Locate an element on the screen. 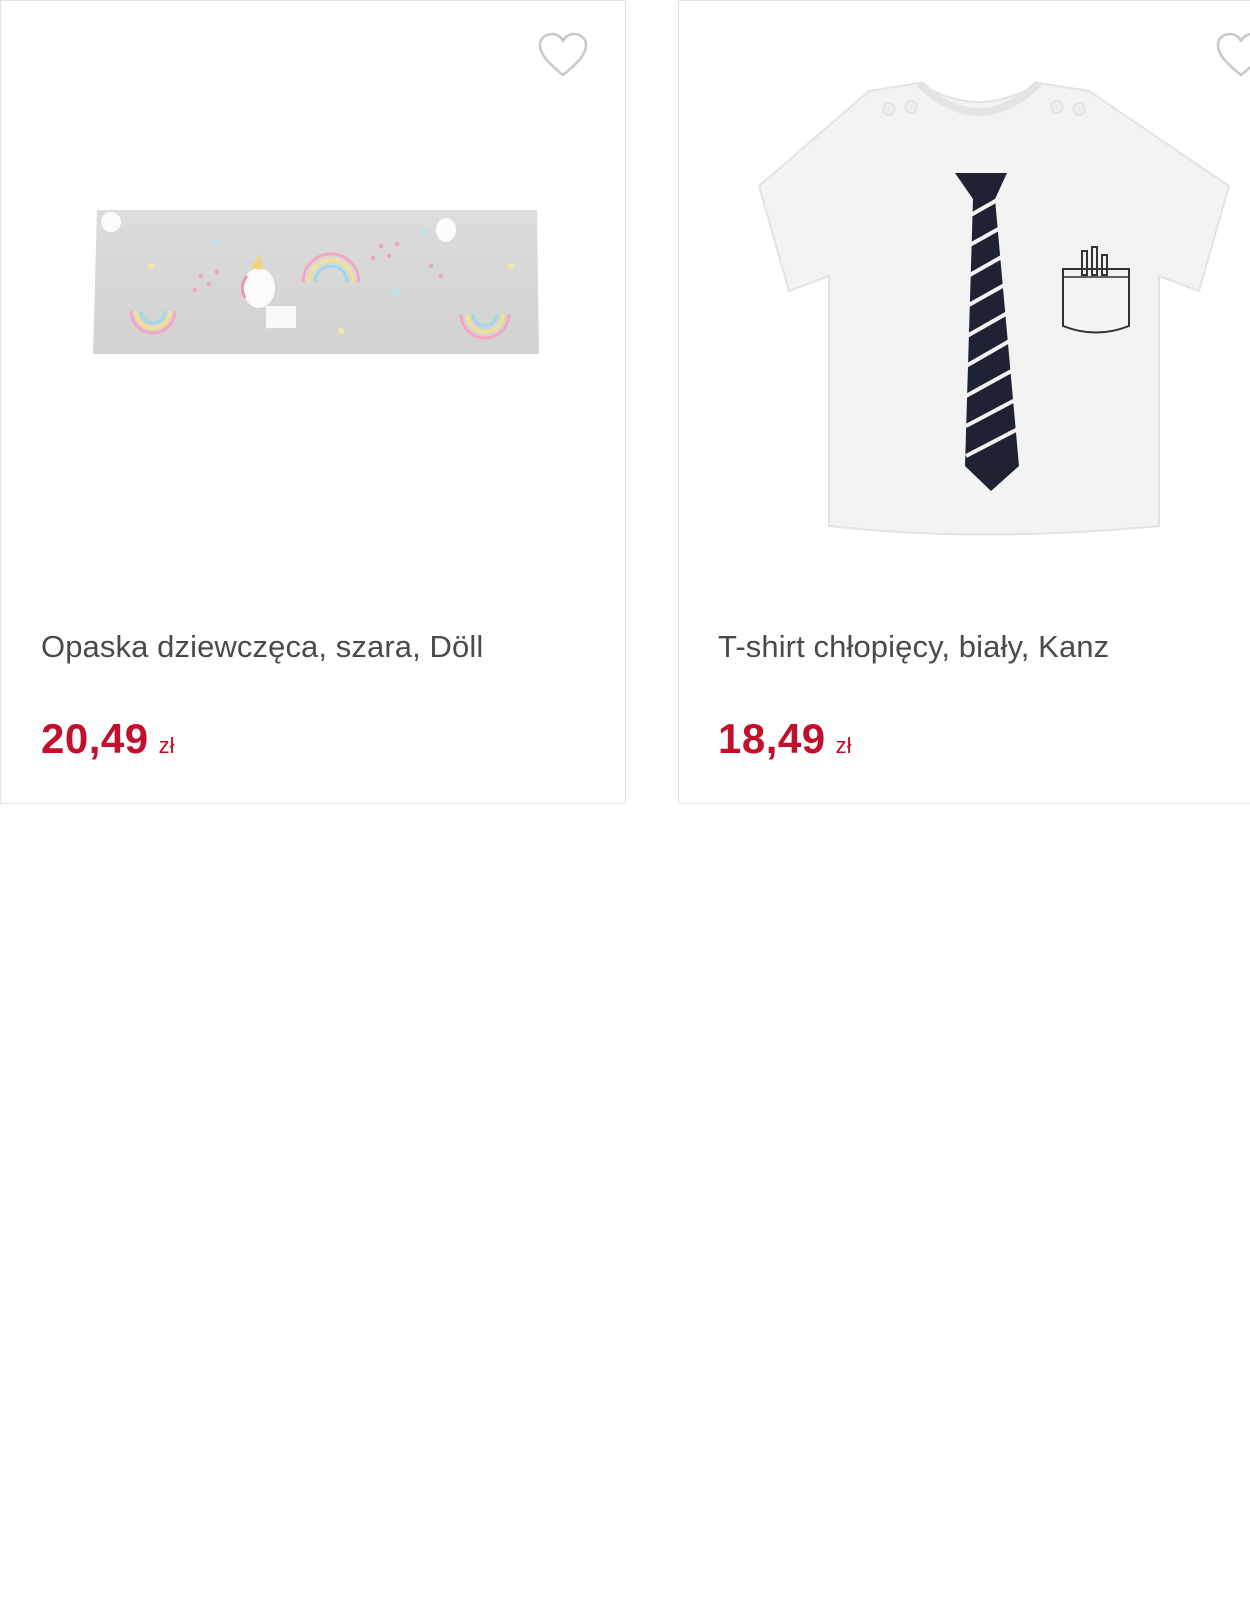 The width and height of the screenshot is (1250, 1610). tshirt-with-tie-image is located at coordinates (979, 316).